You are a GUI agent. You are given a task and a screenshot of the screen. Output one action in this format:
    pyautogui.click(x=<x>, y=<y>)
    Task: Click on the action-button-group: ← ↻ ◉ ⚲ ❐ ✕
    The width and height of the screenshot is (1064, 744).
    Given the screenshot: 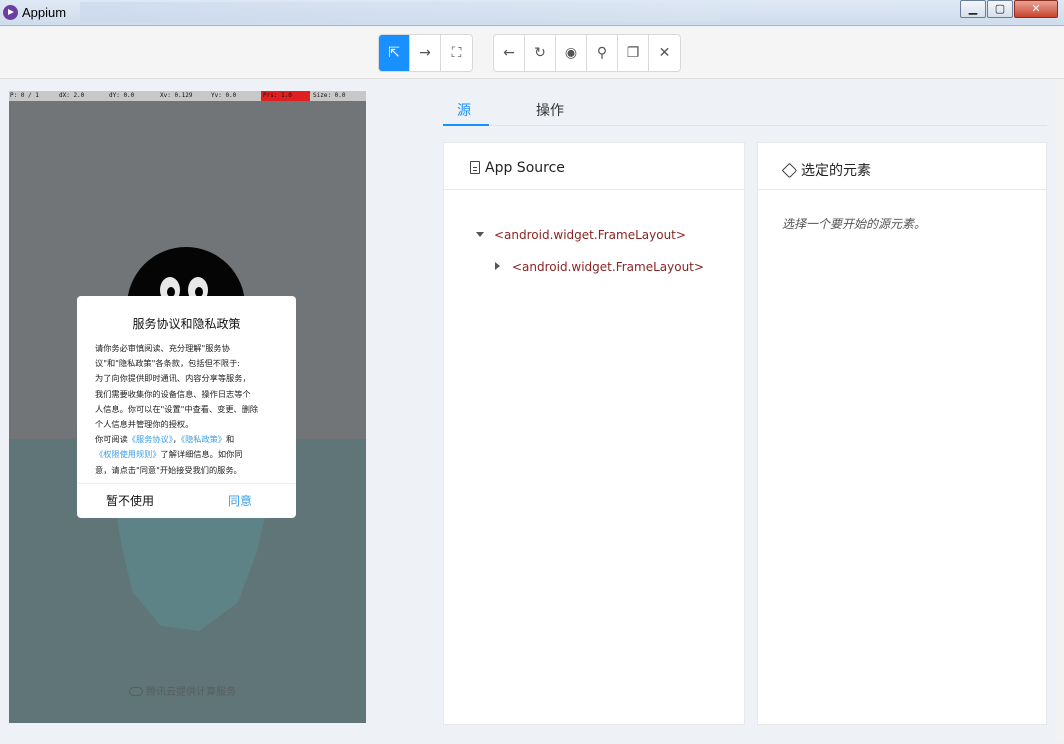 What is the action you would take?
    pyautogui.click(x=587, y=53)
    